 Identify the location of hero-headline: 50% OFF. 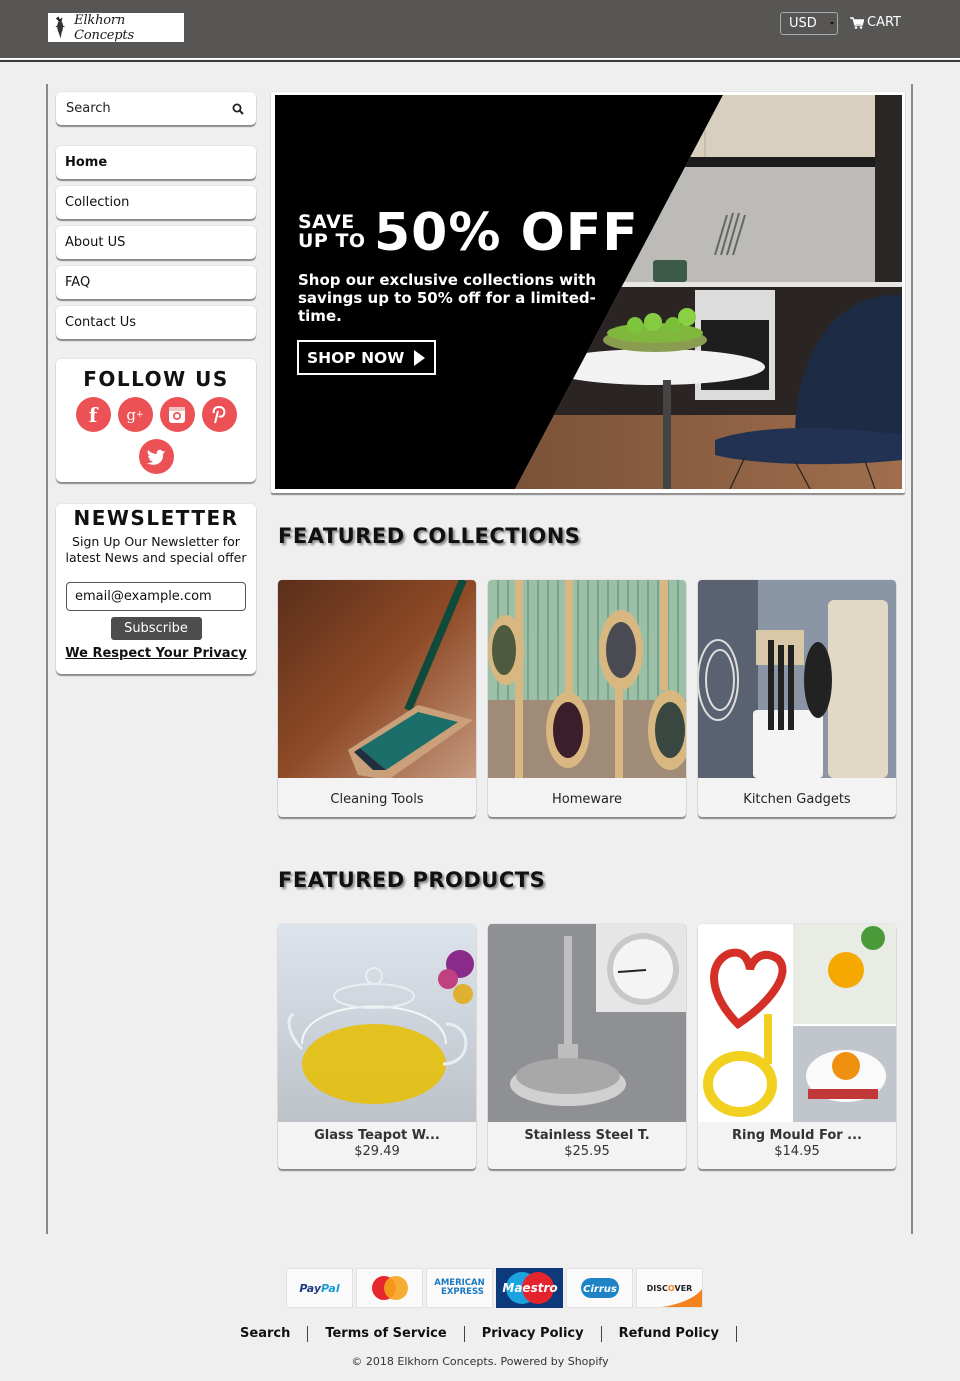
(506, 233).